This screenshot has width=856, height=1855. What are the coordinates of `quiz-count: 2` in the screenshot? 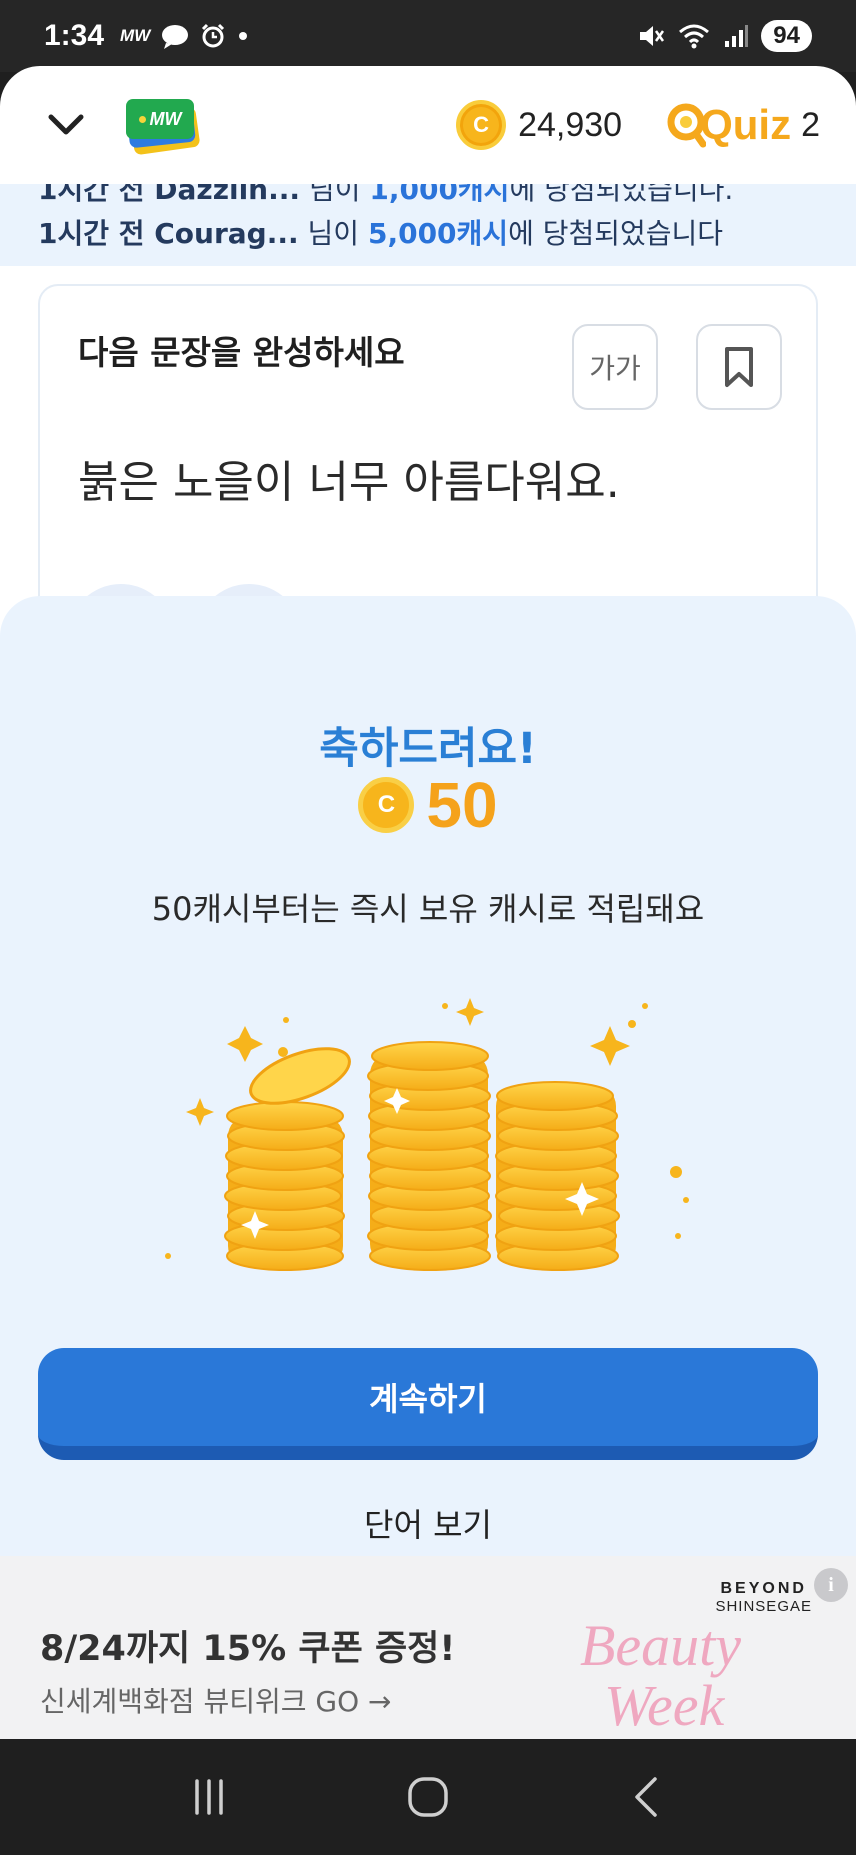 It's located at (810, 124).